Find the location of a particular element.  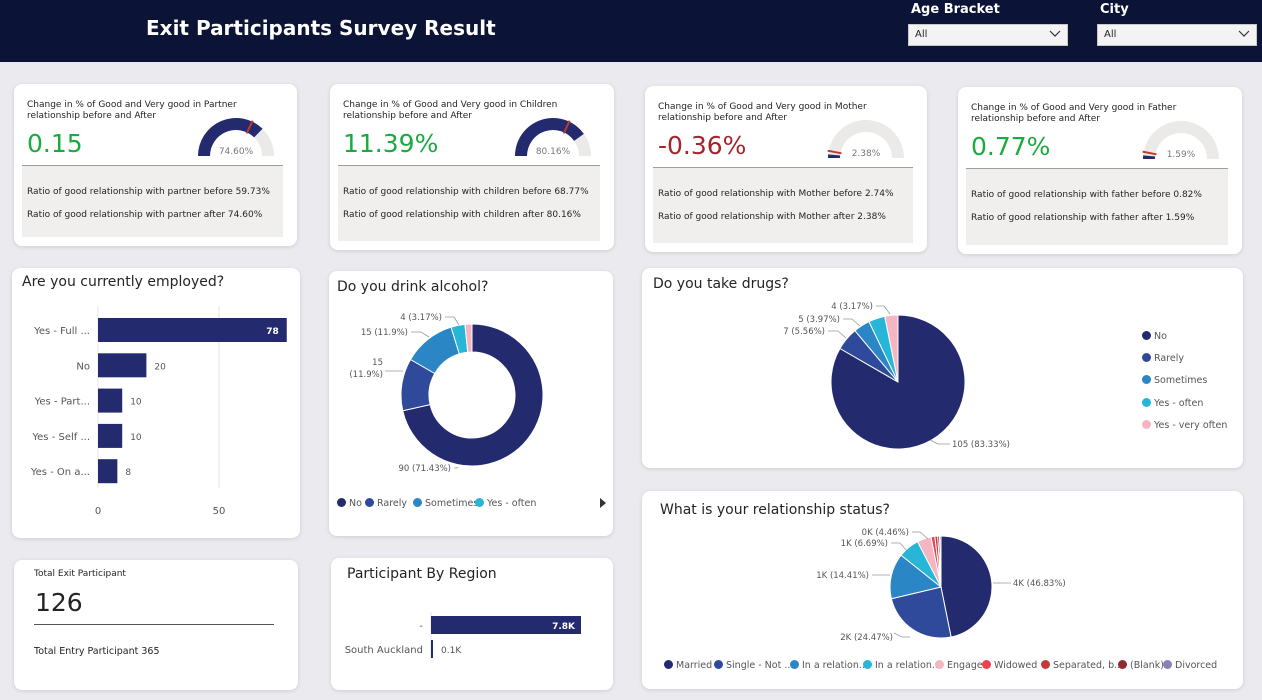

data-label: 15 (11.9%) is located at coordinates (384, 333).